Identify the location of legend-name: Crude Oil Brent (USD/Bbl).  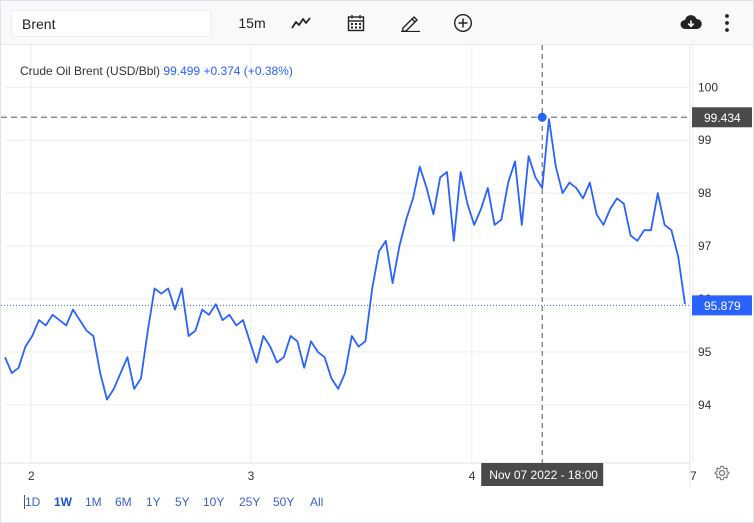
(90, 71).